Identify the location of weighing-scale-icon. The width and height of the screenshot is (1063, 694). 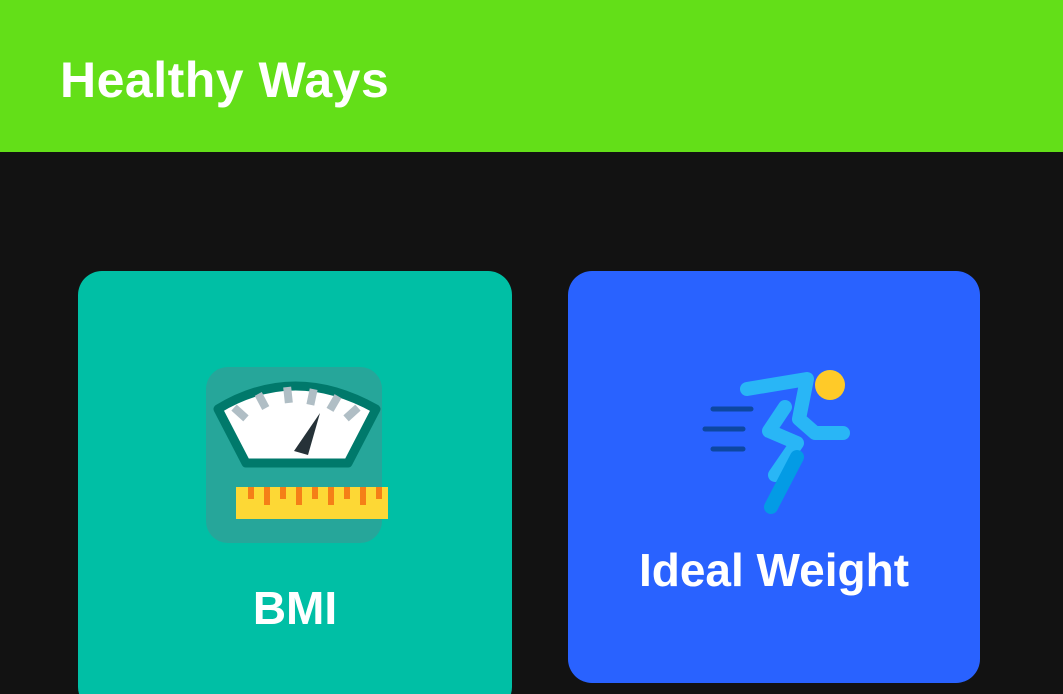
(297, 455).